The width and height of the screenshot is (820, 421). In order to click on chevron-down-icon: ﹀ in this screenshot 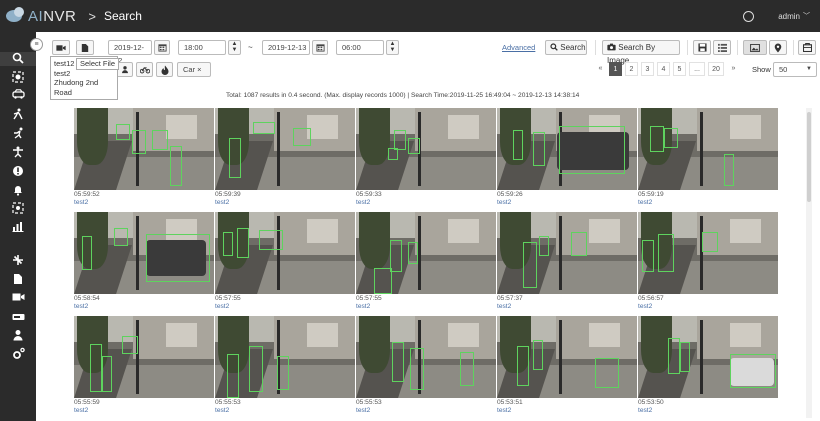, I will do `click(806, 16)`.